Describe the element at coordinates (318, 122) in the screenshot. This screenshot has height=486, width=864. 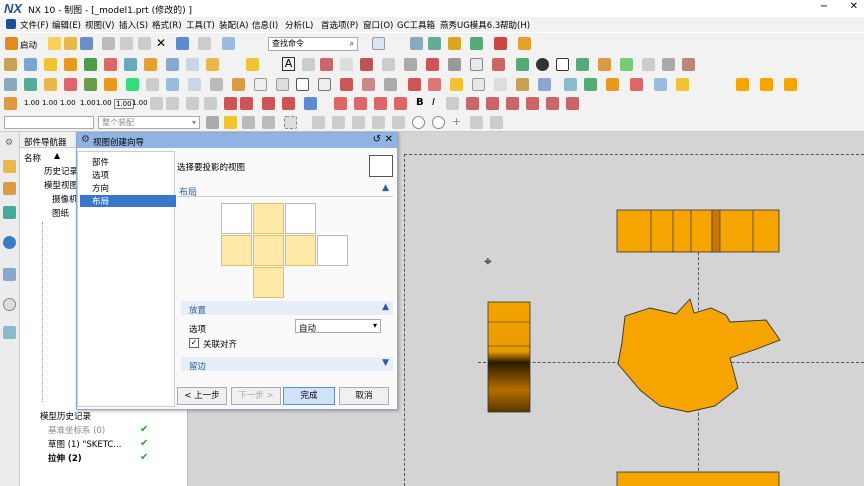
I see `endpoint-icon` at that location.